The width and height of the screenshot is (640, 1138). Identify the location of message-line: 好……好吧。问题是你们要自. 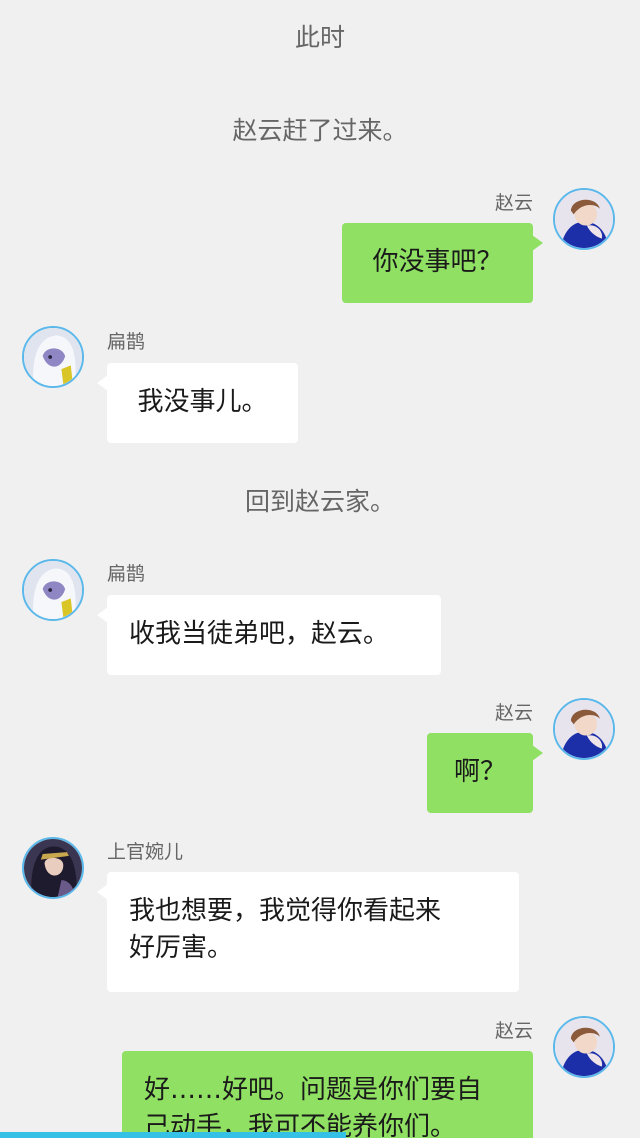
(313, 1090).